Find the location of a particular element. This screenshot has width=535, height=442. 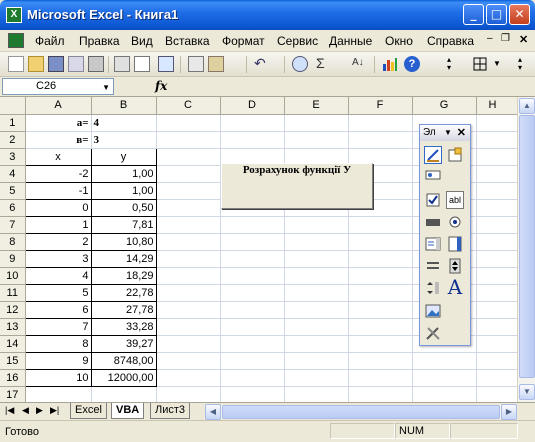

cell-a: 0 is located at coordinates (58, 207).